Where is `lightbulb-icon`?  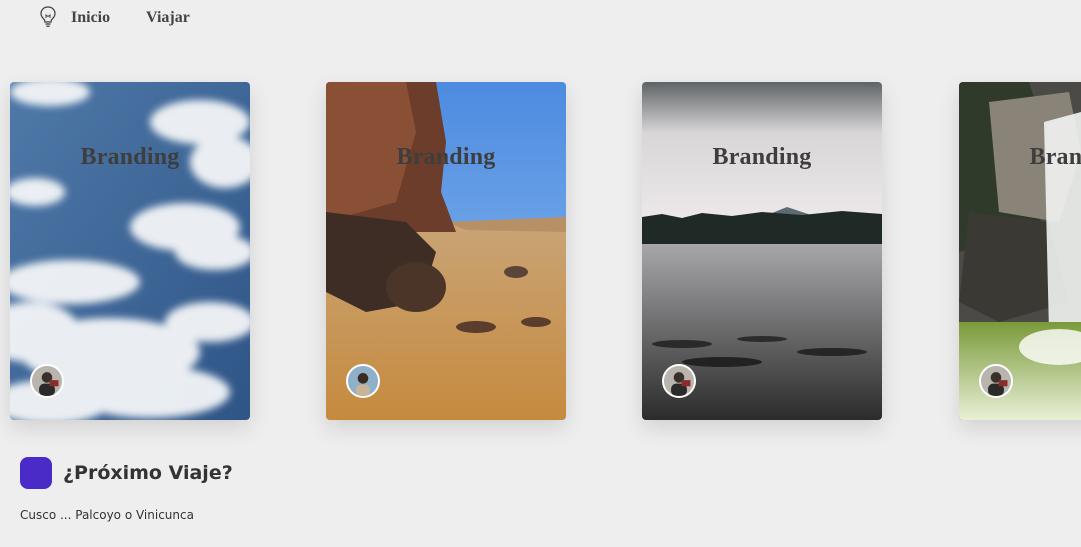
lightbulb-icon is located at coordinates (48, 17).